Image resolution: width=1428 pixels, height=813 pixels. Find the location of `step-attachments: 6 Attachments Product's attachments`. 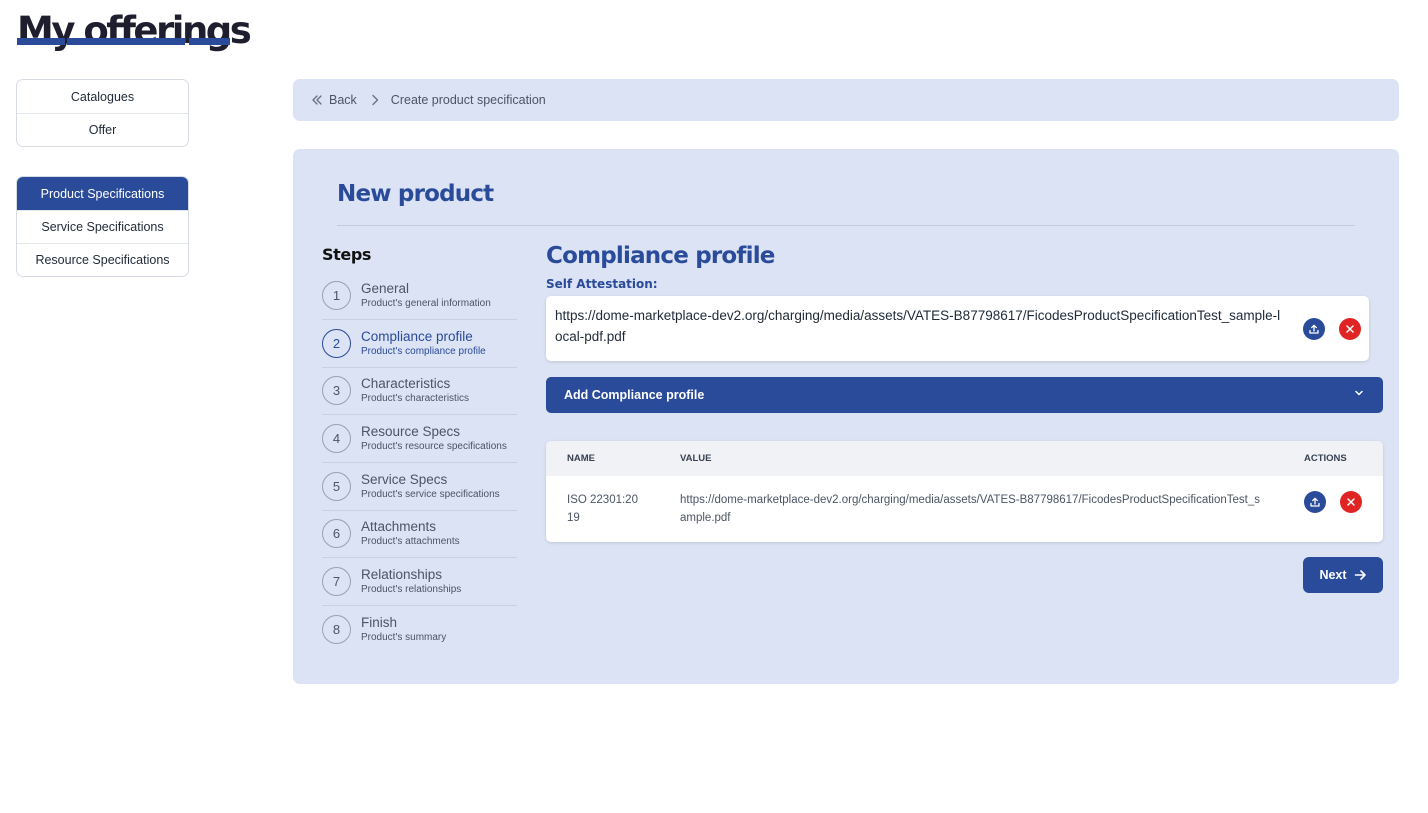

step-attachments: 6 Attachments Product's attachments is located at coordinates (419, 534).